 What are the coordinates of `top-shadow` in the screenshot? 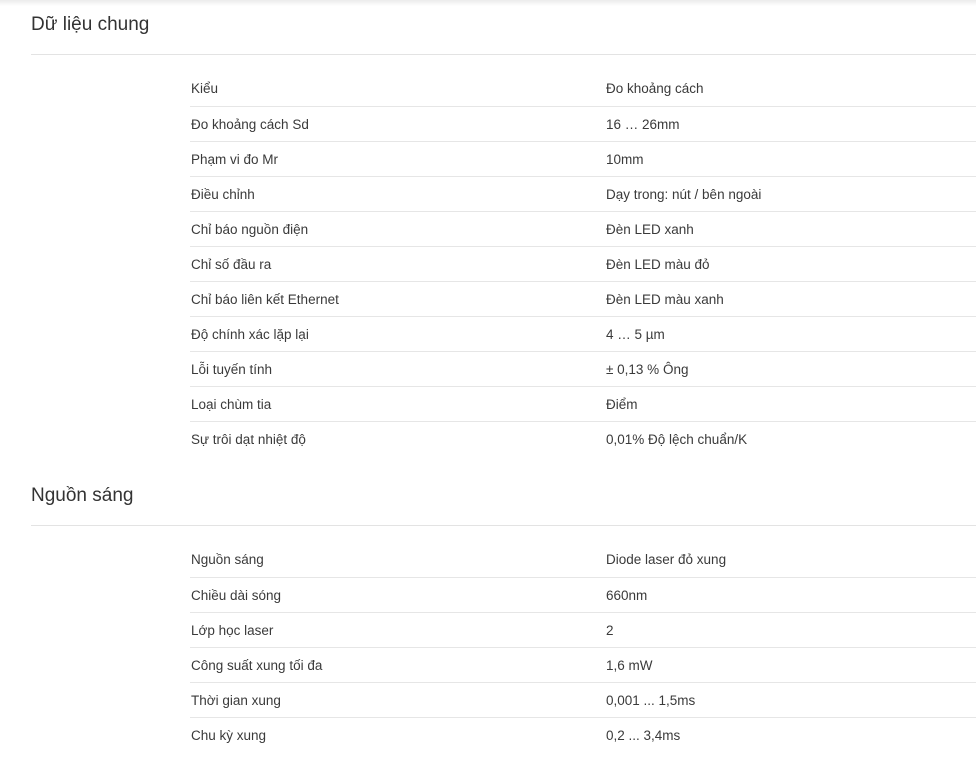 It's located at (488, 3).